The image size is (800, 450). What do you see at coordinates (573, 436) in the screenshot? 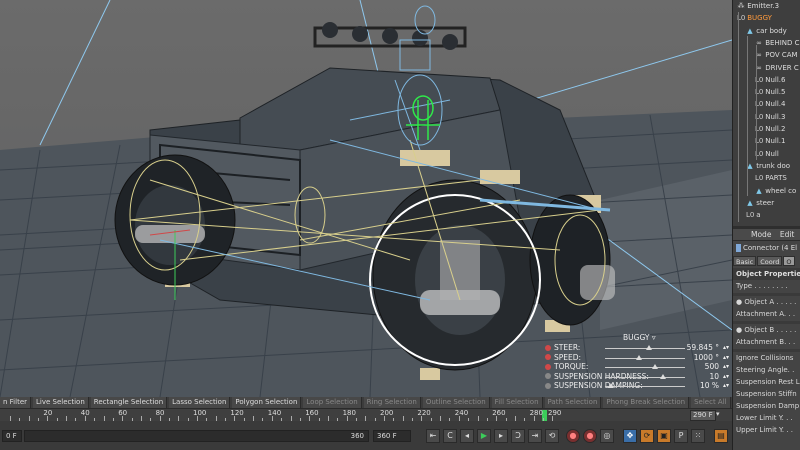
I see `record-button: ●` at bounding box center [573, 436].